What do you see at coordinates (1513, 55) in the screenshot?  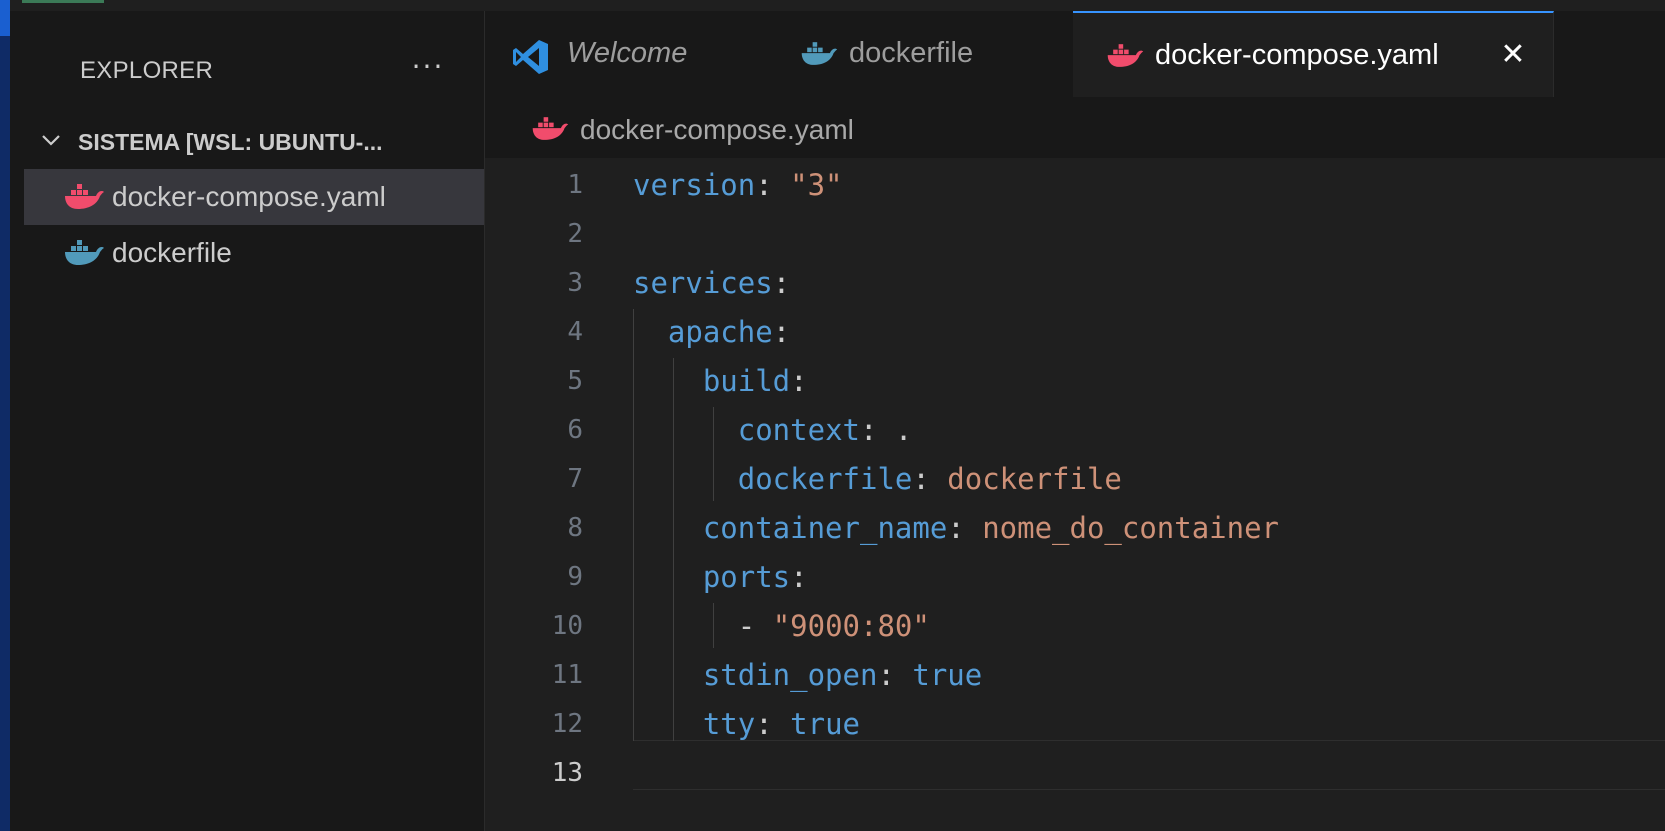 I see `close-tab-button: ✕` at bounding box center [1513, 55].